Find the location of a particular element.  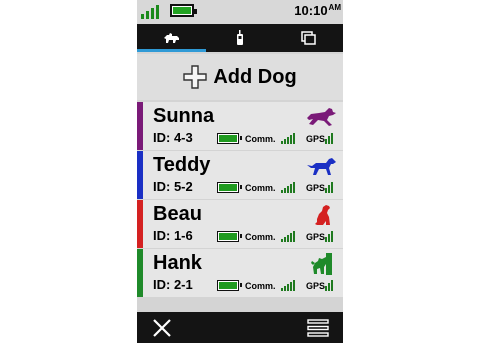

tab-dogs is located at coordinates (171, 38).